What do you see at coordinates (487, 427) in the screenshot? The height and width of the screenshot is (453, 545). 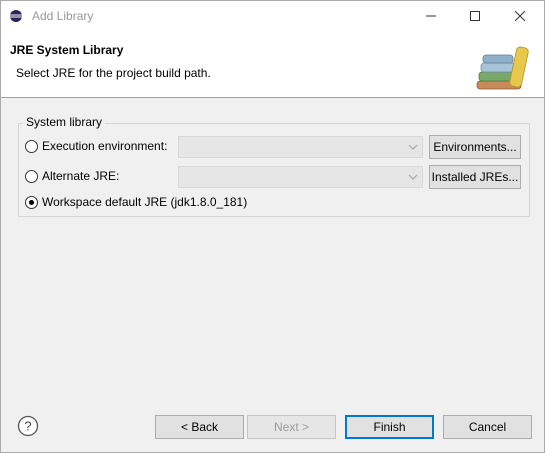 I see `cancel-button: Cancel` at bounding box center [487, 427].